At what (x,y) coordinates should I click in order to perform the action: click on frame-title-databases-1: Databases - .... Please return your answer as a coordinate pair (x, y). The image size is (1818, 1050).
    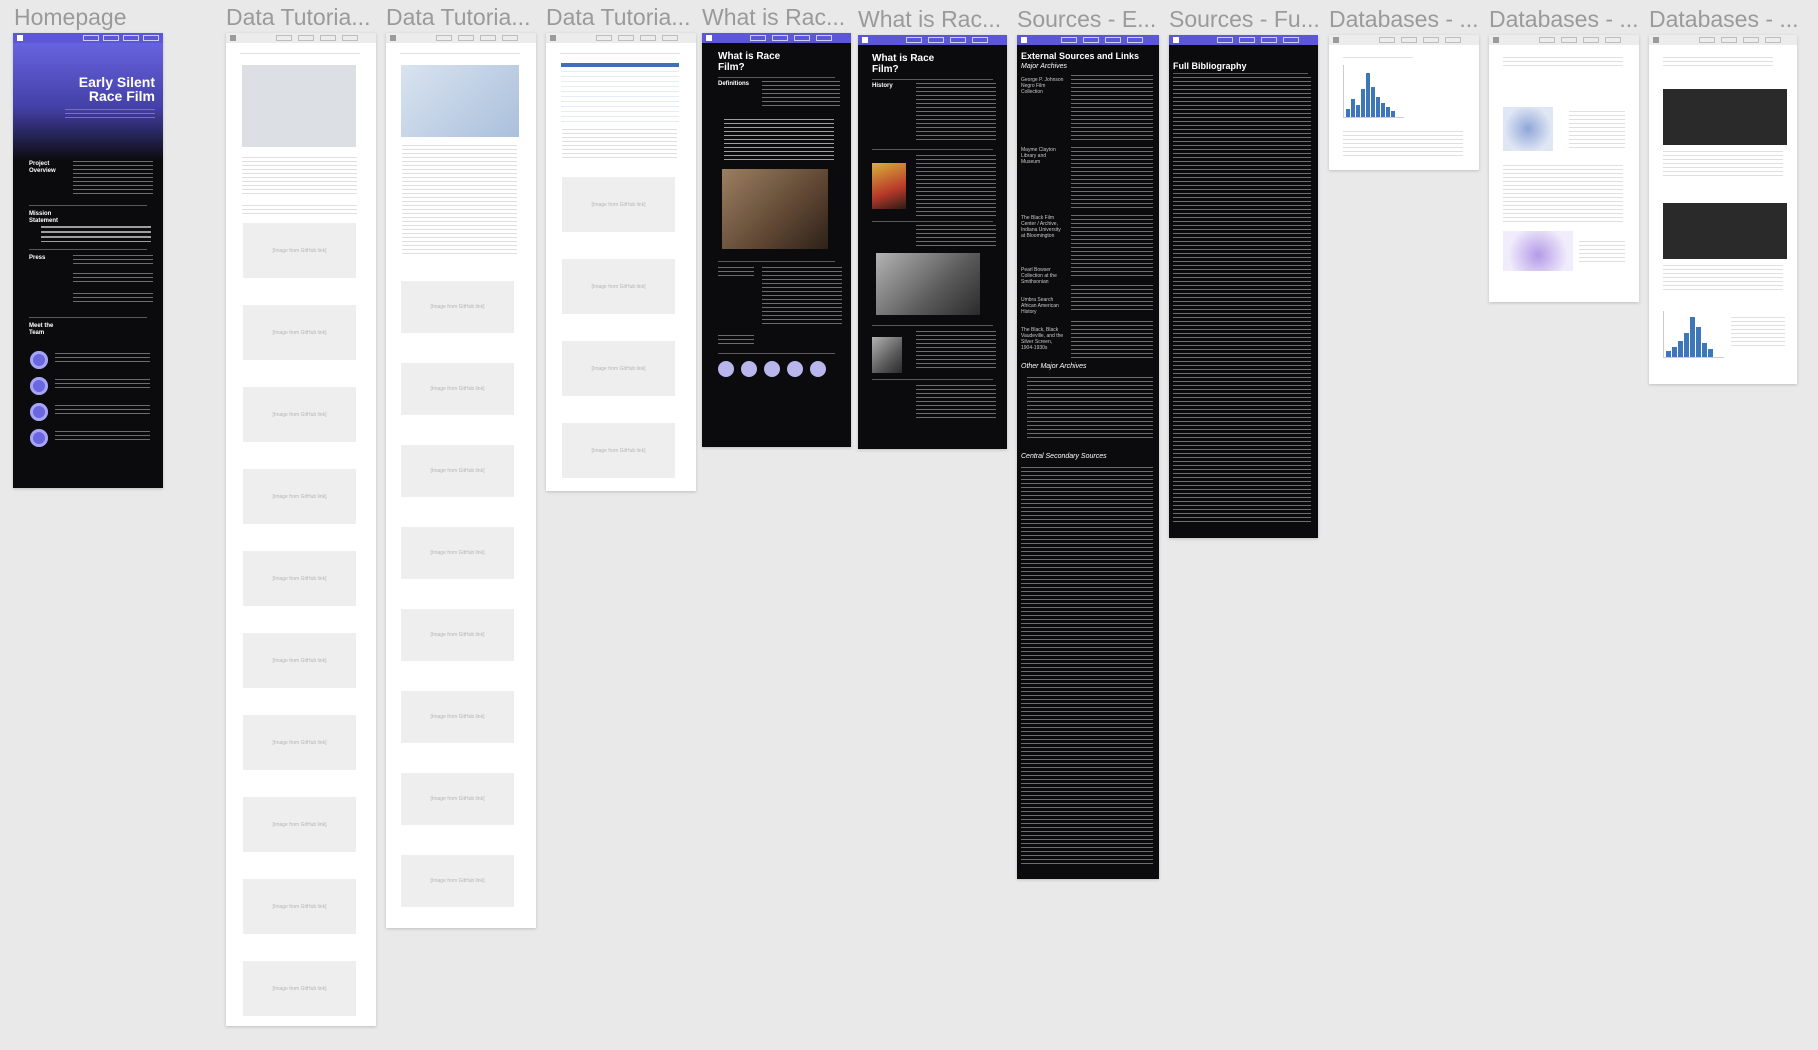
    Looking at the image, I should click on (1404, 19).